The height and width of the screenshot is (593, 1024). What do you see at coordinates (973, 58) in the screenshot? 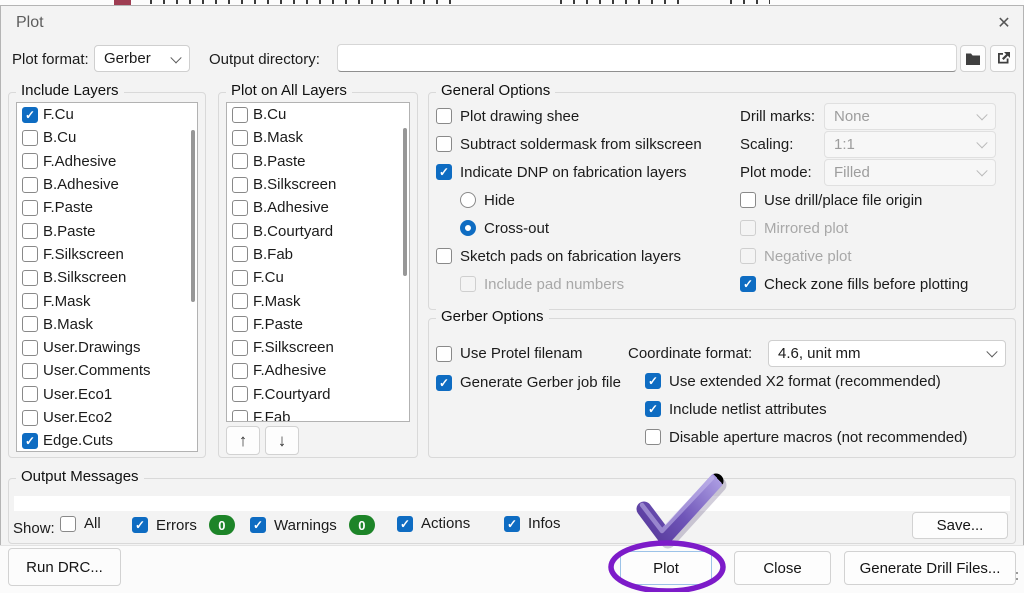
I see `browse-folder-button` at bounding box center [973, 58].